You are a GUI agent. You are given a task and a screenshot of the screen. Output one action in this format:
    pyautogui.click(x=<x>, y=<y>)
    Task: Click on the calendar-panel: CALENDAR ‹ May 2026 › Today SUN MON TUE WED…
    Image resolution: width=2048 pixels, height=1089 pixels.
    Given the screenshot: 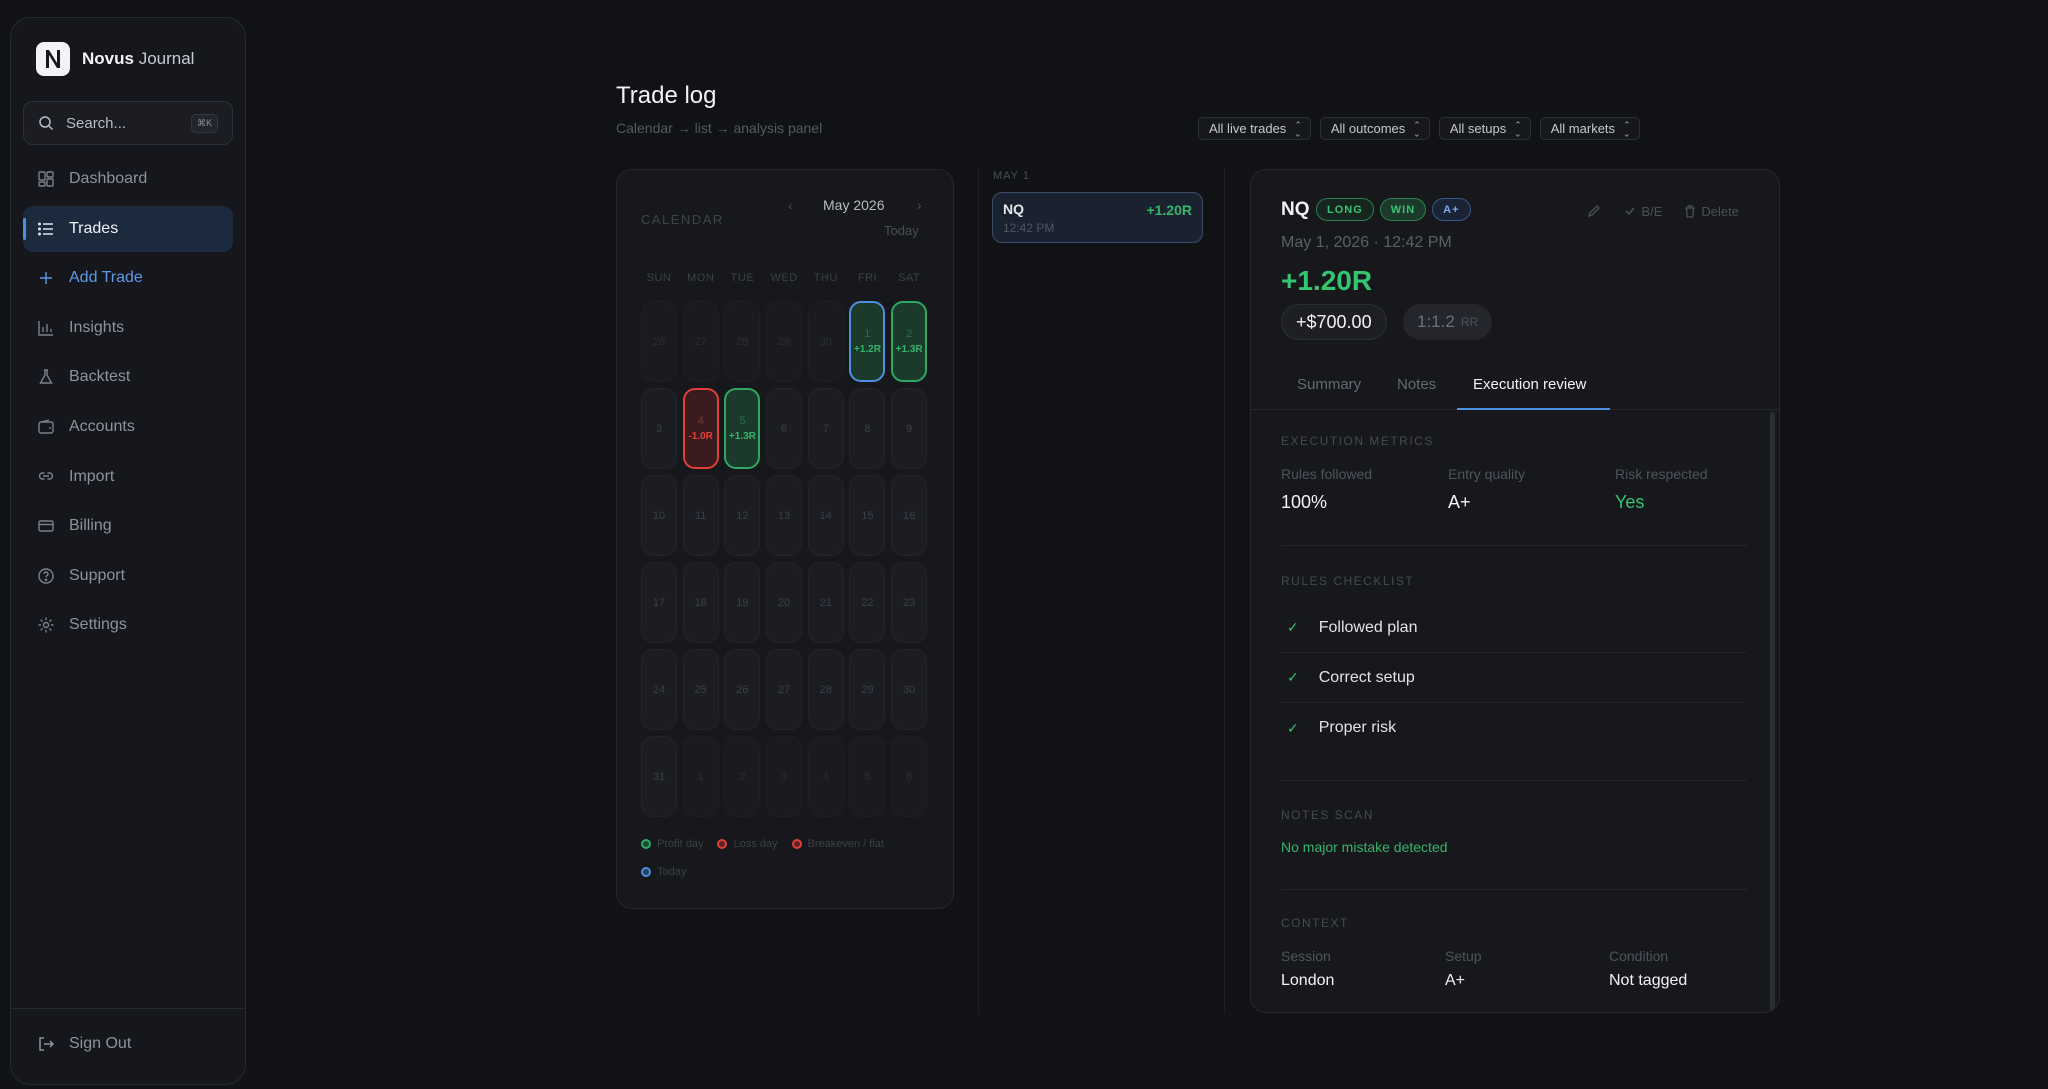 What is the action you would take?
    pyautogui.click(x=785, y=539)
    